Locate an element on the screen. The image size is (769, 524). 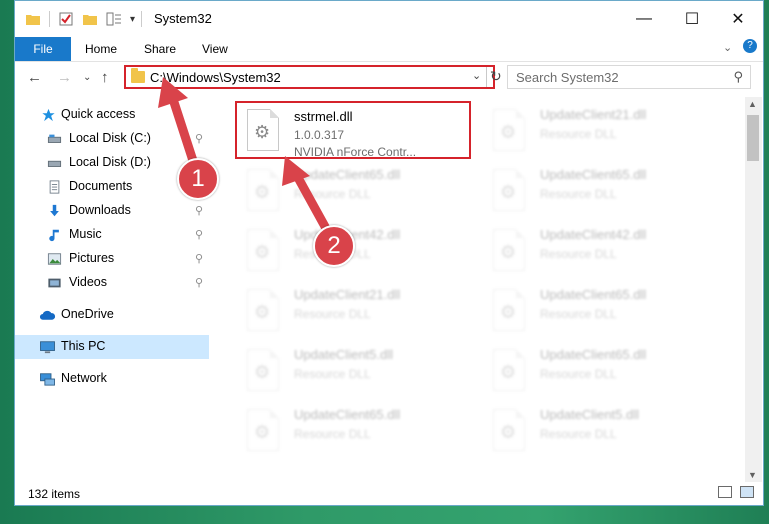
vertical-scrollbar: ▲ ▼ is located at coordinates (753, 289).